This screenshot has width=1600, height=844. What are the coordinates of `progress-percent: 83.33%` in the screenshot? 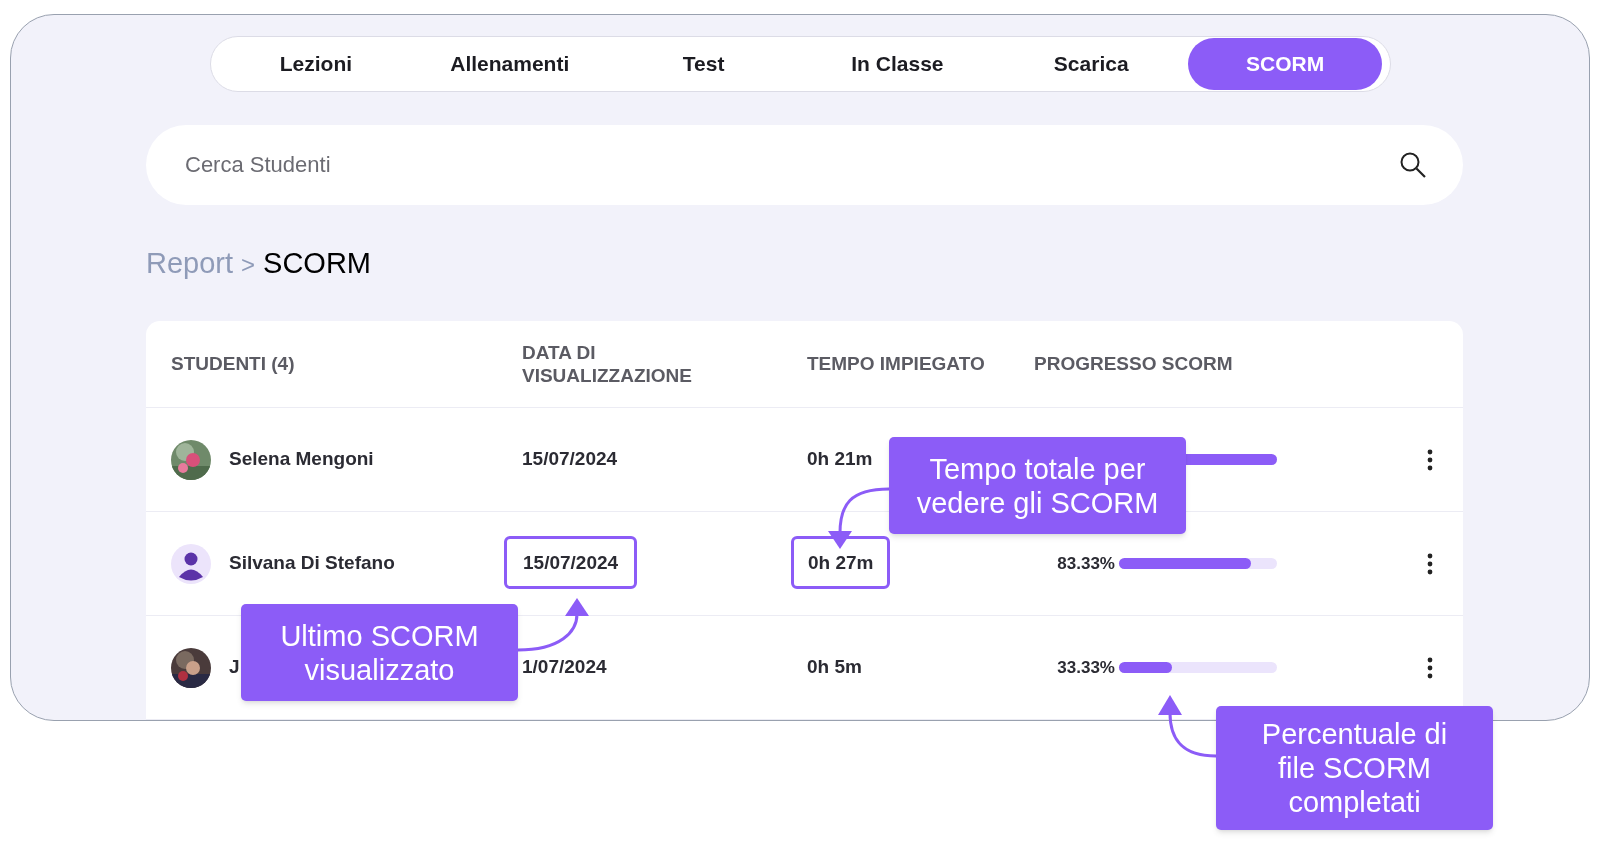 It's located at (1086, 563).